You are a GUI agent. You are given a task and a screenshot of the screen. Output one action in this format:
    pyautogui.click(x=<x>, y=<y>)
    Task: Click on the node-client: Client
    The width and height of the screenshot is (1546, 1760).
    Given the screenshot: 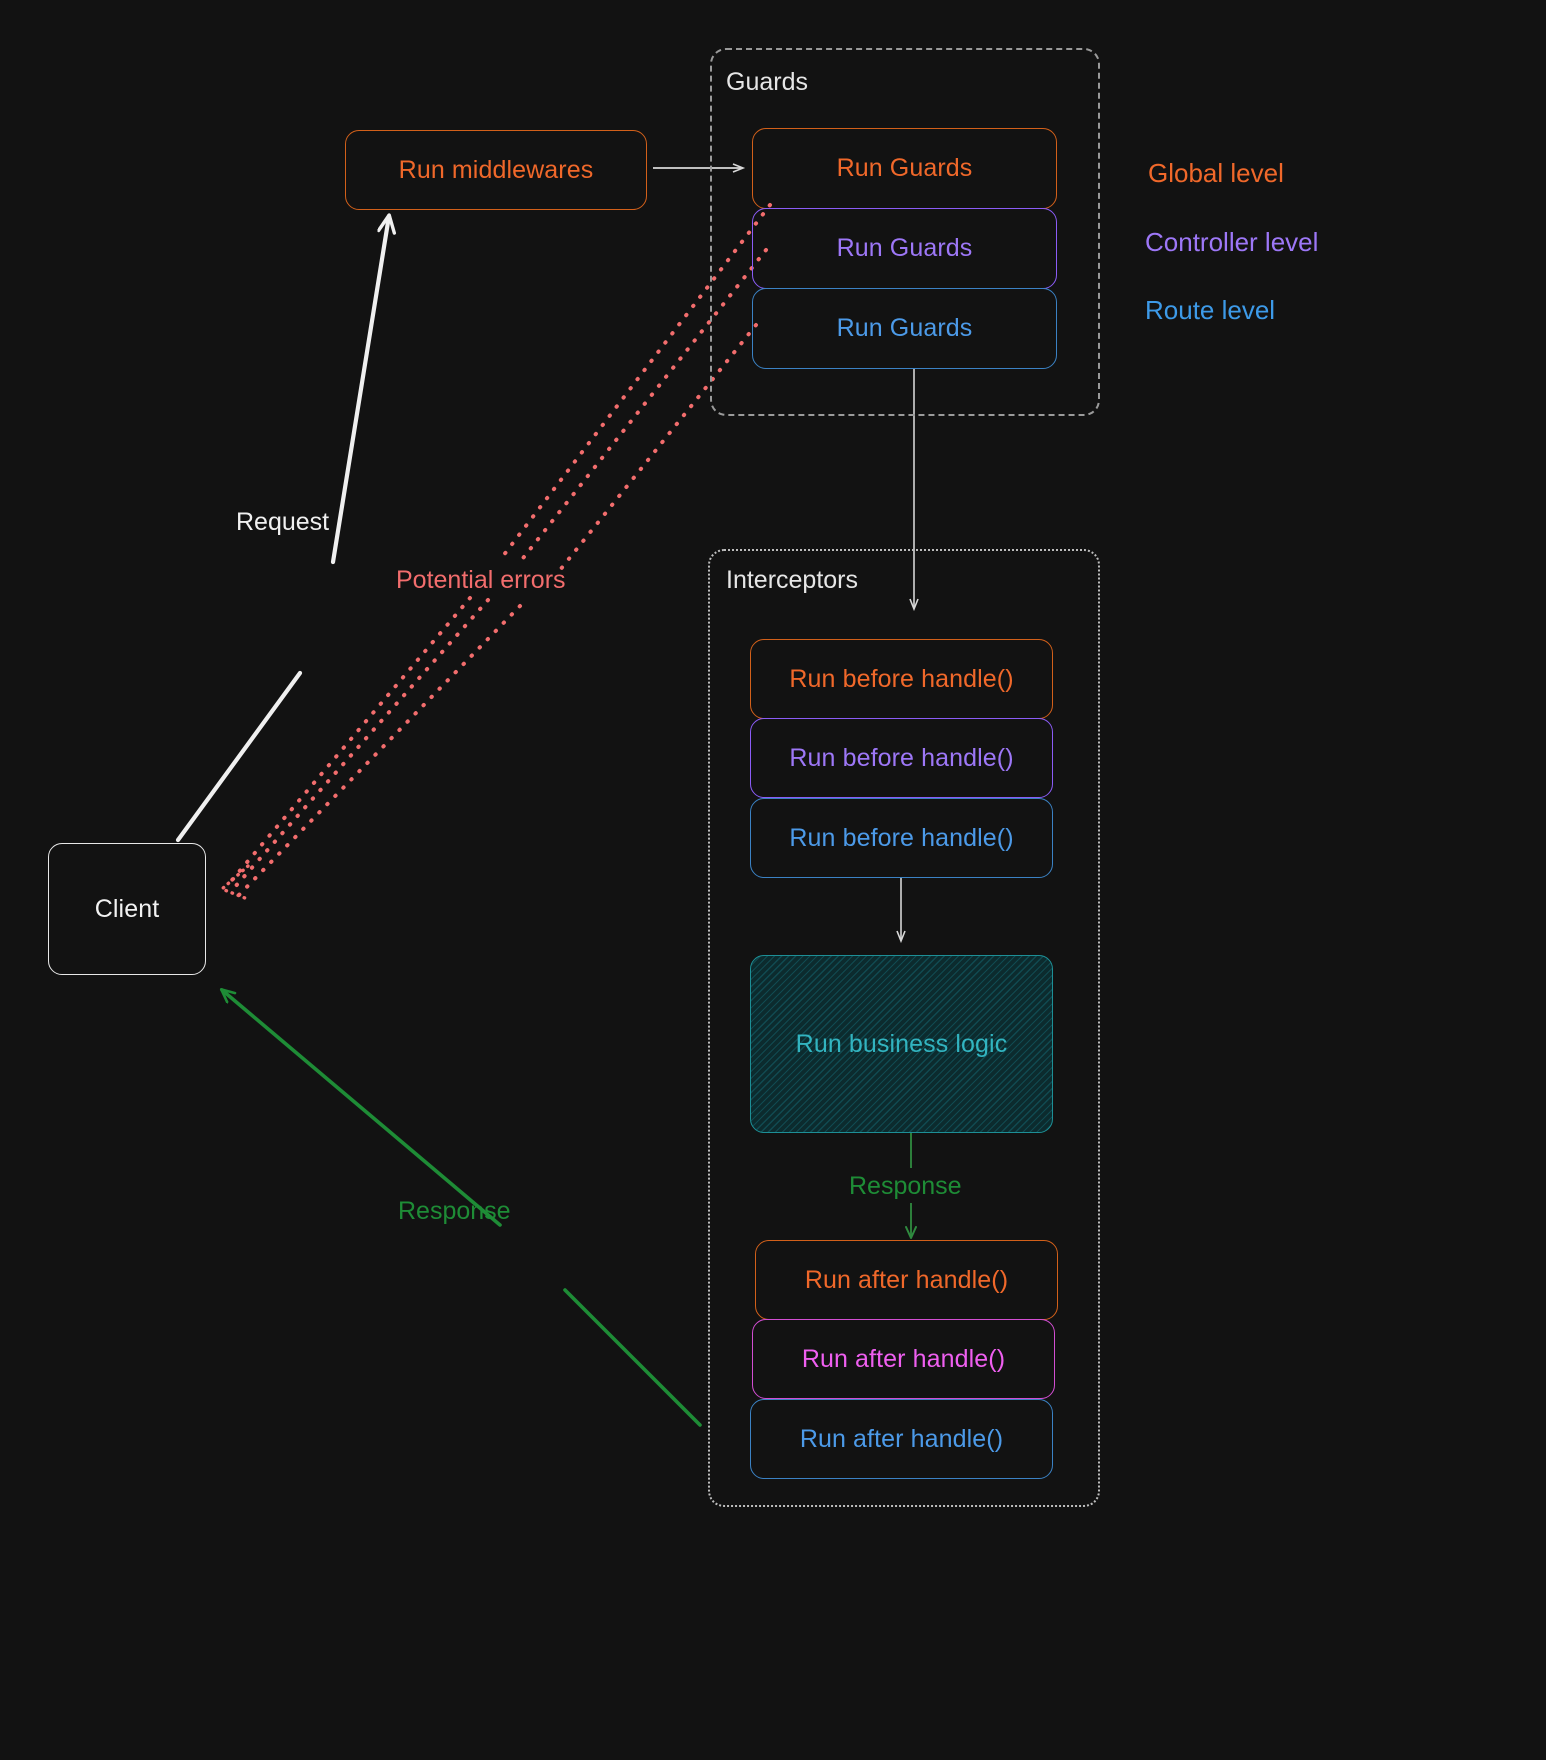 What is the action you would take?
    pyautogui.click(x=127, y=909)
    